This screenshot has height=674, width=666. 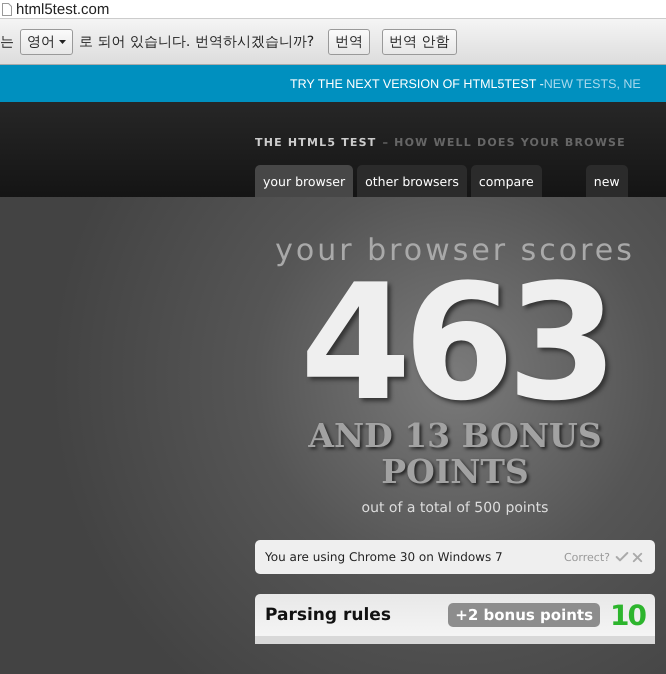 What do you see at coordinates (62, 42) in the screenshot?
I see `caret-icon` at bounding box center [62, 42].